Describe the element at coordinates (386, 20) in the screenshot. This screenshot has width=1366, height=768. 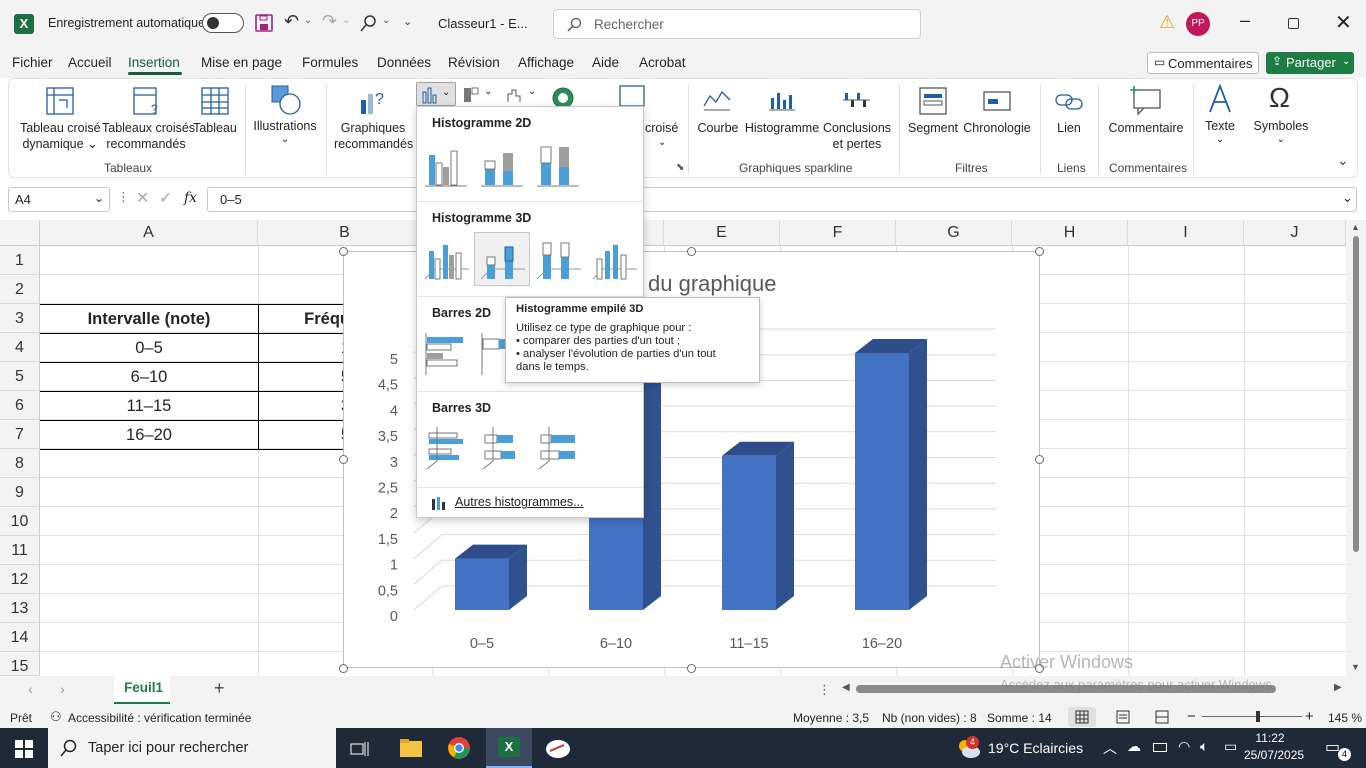
I see `find-dropdown-icon: ⌄` at that location.